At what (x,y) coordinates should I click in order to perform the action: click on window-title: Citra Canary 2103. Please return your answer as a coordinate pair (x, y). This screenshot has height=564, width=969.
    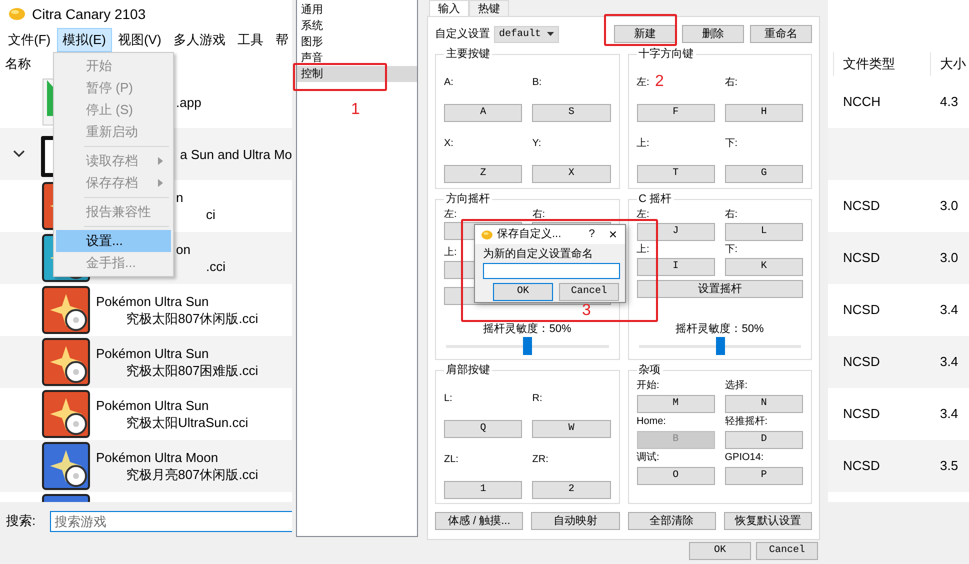
    Looking at the image, I should click on (89, 14).